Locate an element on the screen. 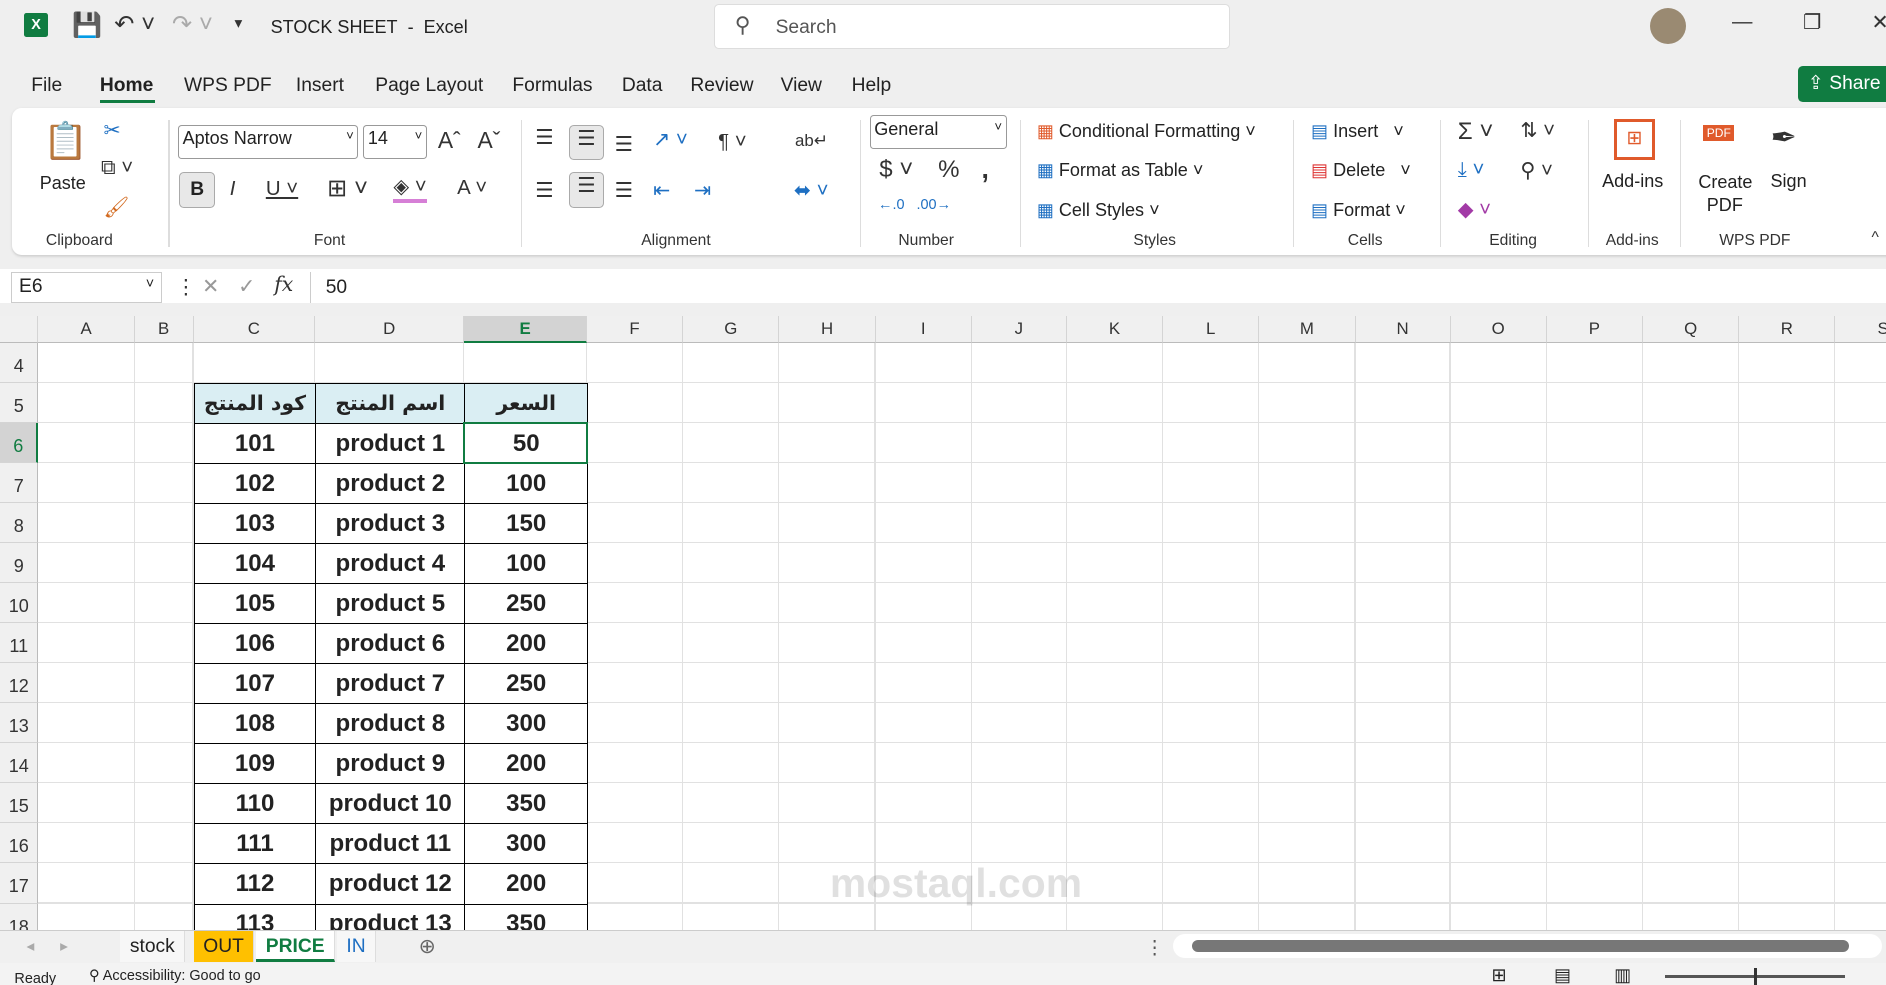  insert-cells-button: ▤ Insert ˅ is located at coordinates (1357, 131).